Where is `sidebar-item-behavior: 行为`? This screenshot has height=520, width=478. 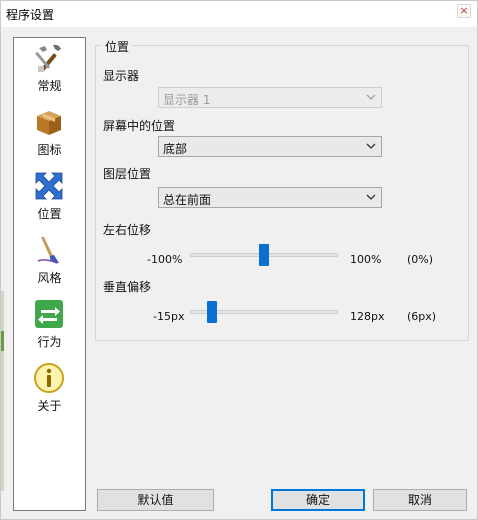
sidebar-item-behavior: 行为 is located at coordinates (49, 328).